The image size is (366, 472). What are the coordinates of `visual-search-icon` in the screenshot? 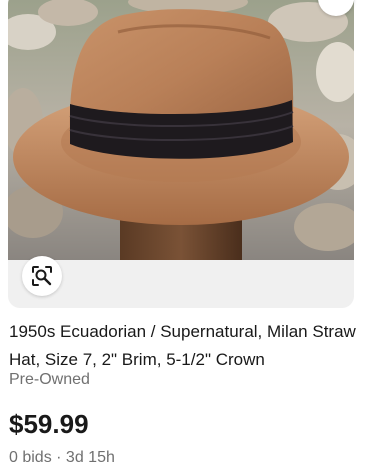 It's located at (42, 276).